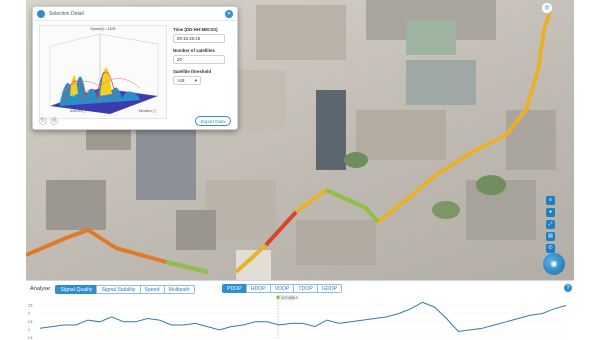 Image resolution: width=600 pixels, height=340 pixels. Describe the element at coordinates (547, 8) in the screenshot. I see `compass-icon: ◎` at that location.